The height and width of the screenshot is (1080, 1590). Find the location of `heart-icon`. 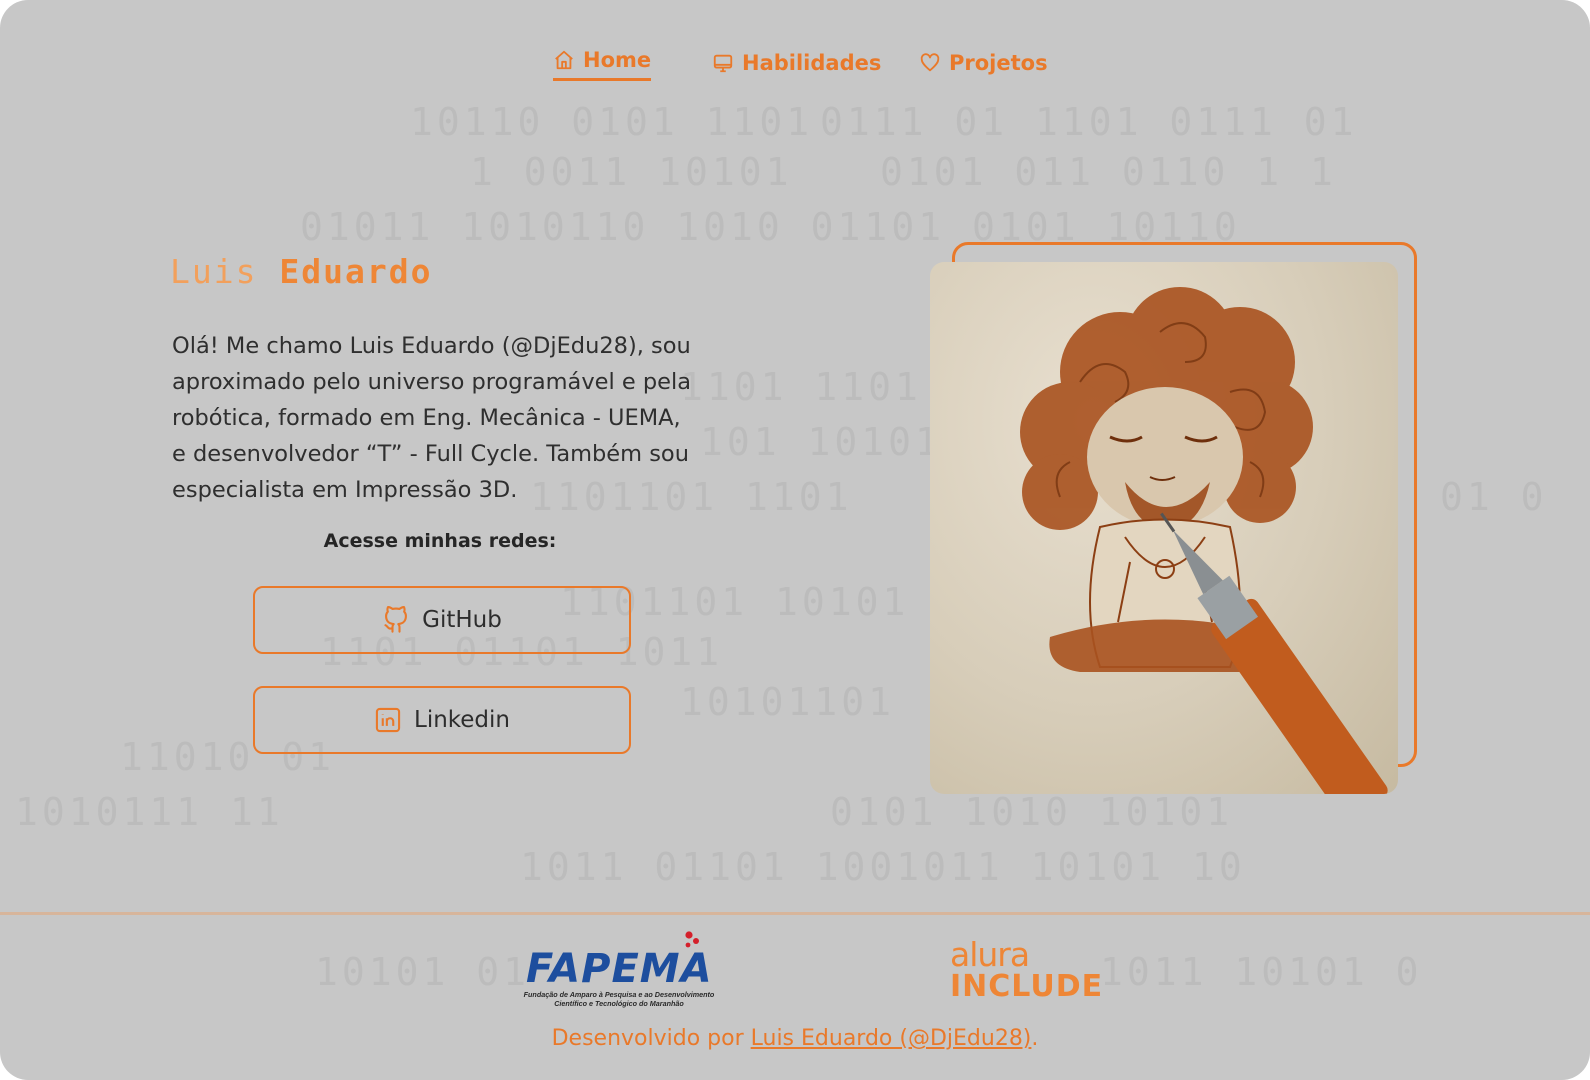

heart-icon is located at coordinates (930, 62).